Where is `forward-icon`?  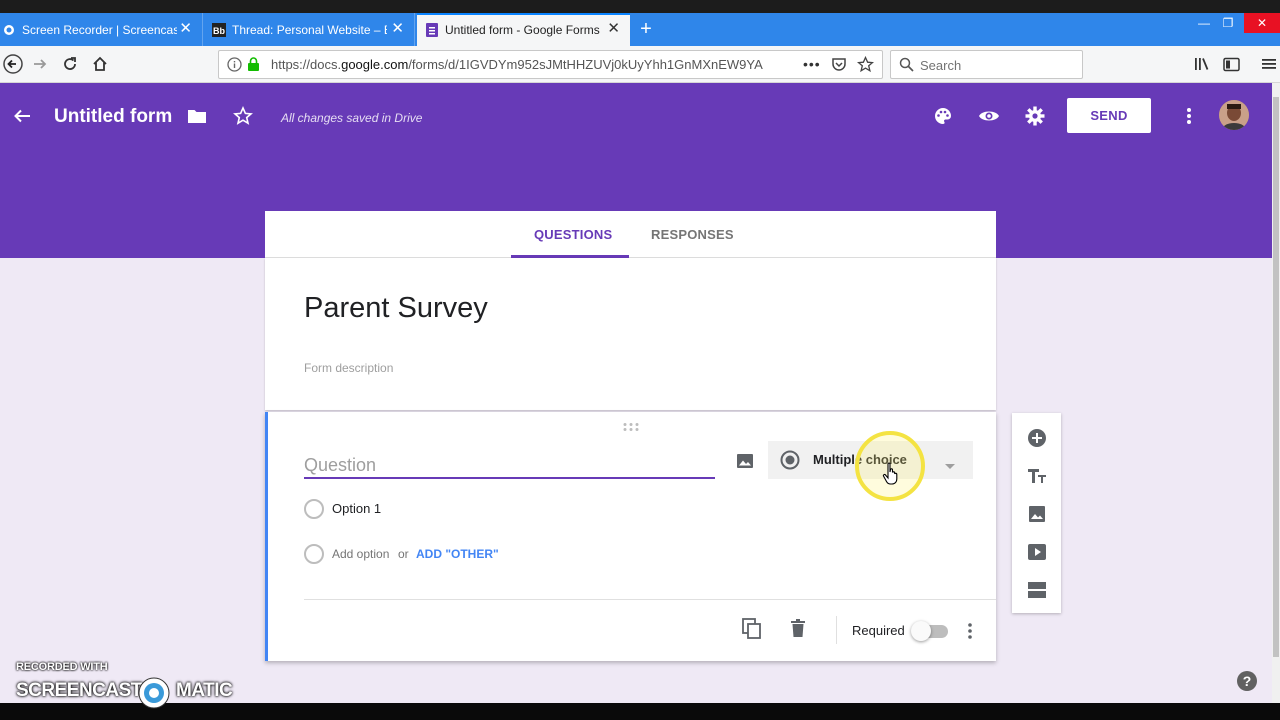 forward-icon is located at coordinates (40, 64).